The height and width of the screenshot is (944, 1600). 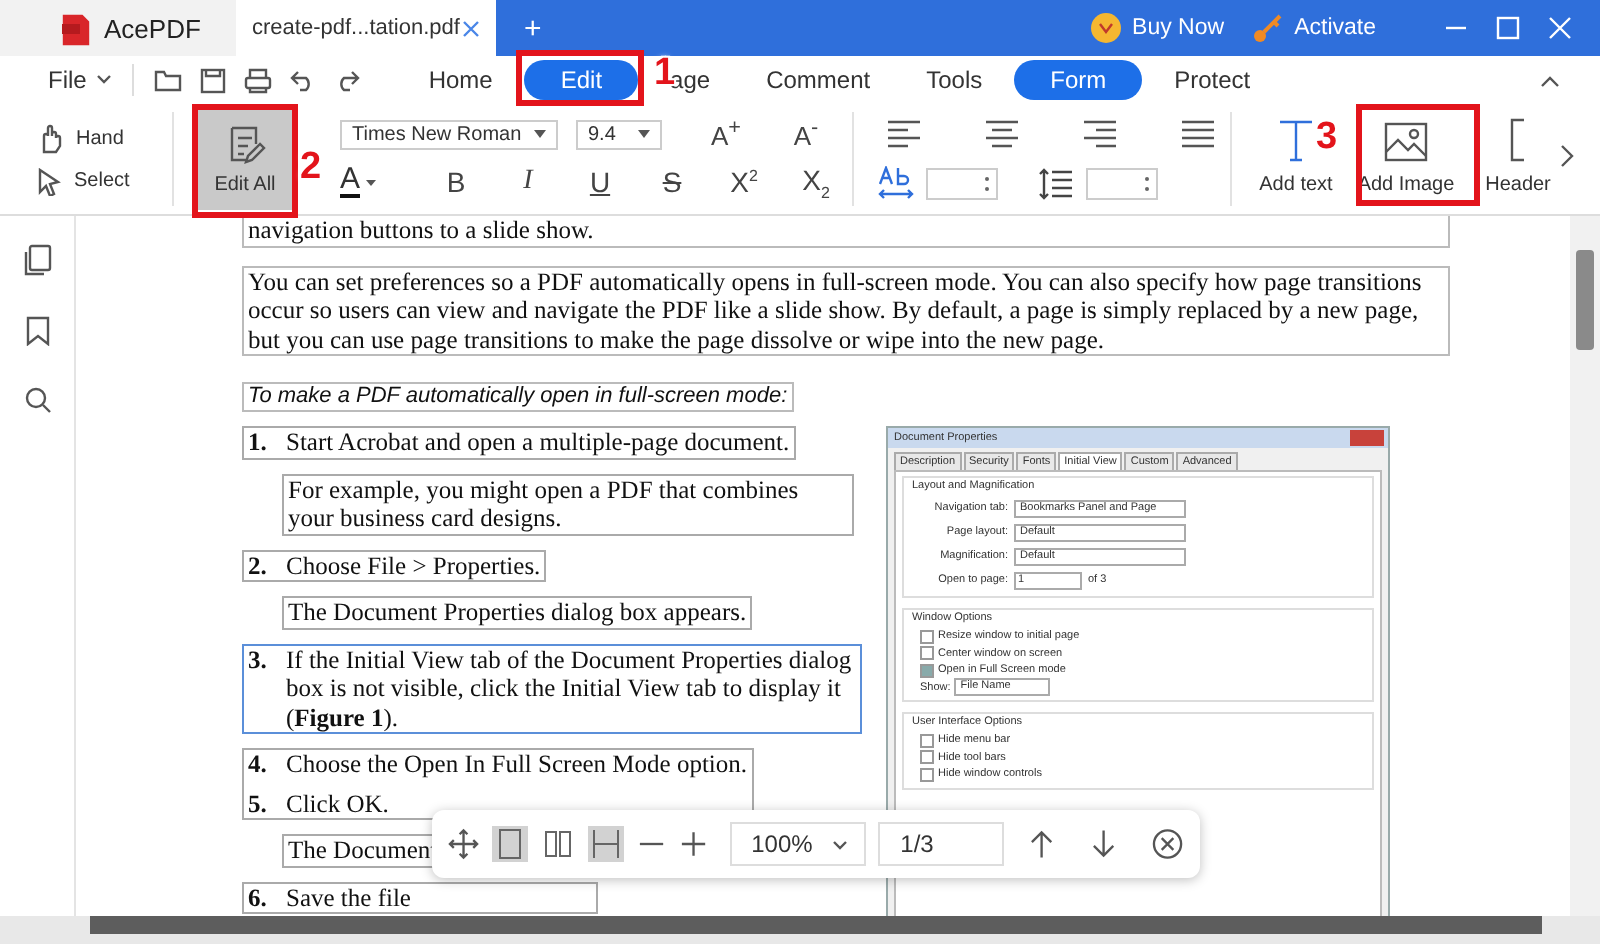 I want to click on step-text: Start Acrobat and open a multiple-page document., so click(x=538, y=442).